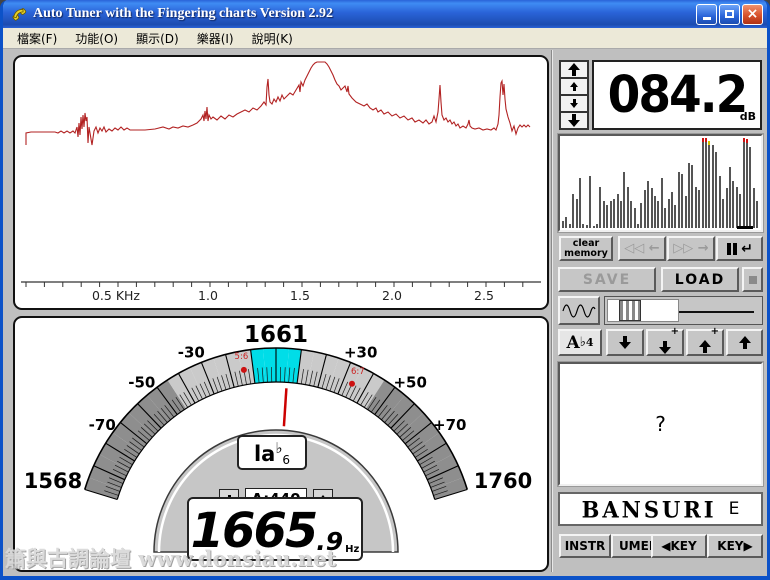 This screenshot has width=770, height=580. What do you see at coordinates (643, 310) in the screenshot?
I see `slider-trough` at bounding box center [643, 310].